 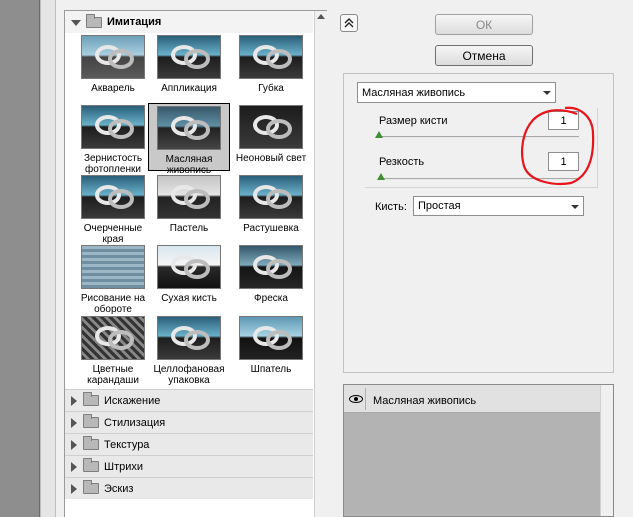 I want to click on filter-thumbnail: Рисование на обороте, so click(x=113, y=280).